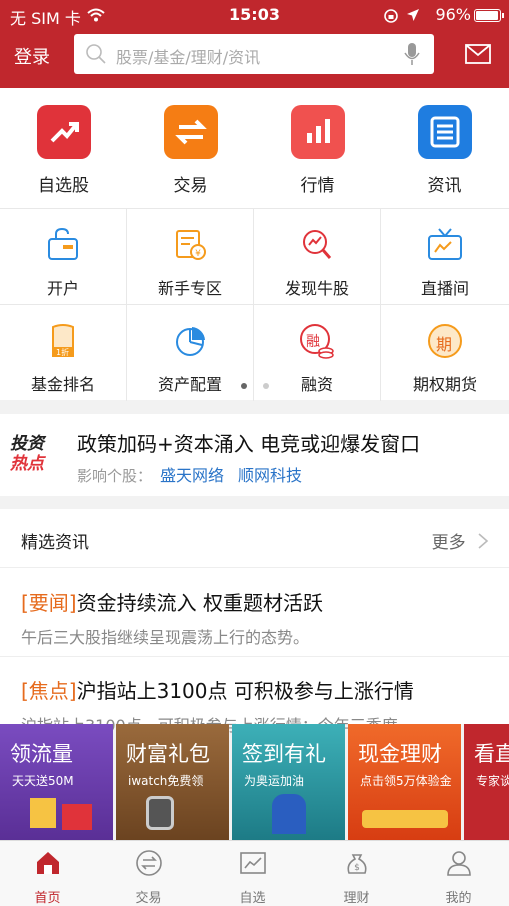 The width and height of the screenshot is (509, 906). I want to click on investment-hotspot: 投资 热点 政策加码+资本涌入 电竞或迎爆发窗口 影响个股： 盛天网络 顺网科技, so click(254, 455).